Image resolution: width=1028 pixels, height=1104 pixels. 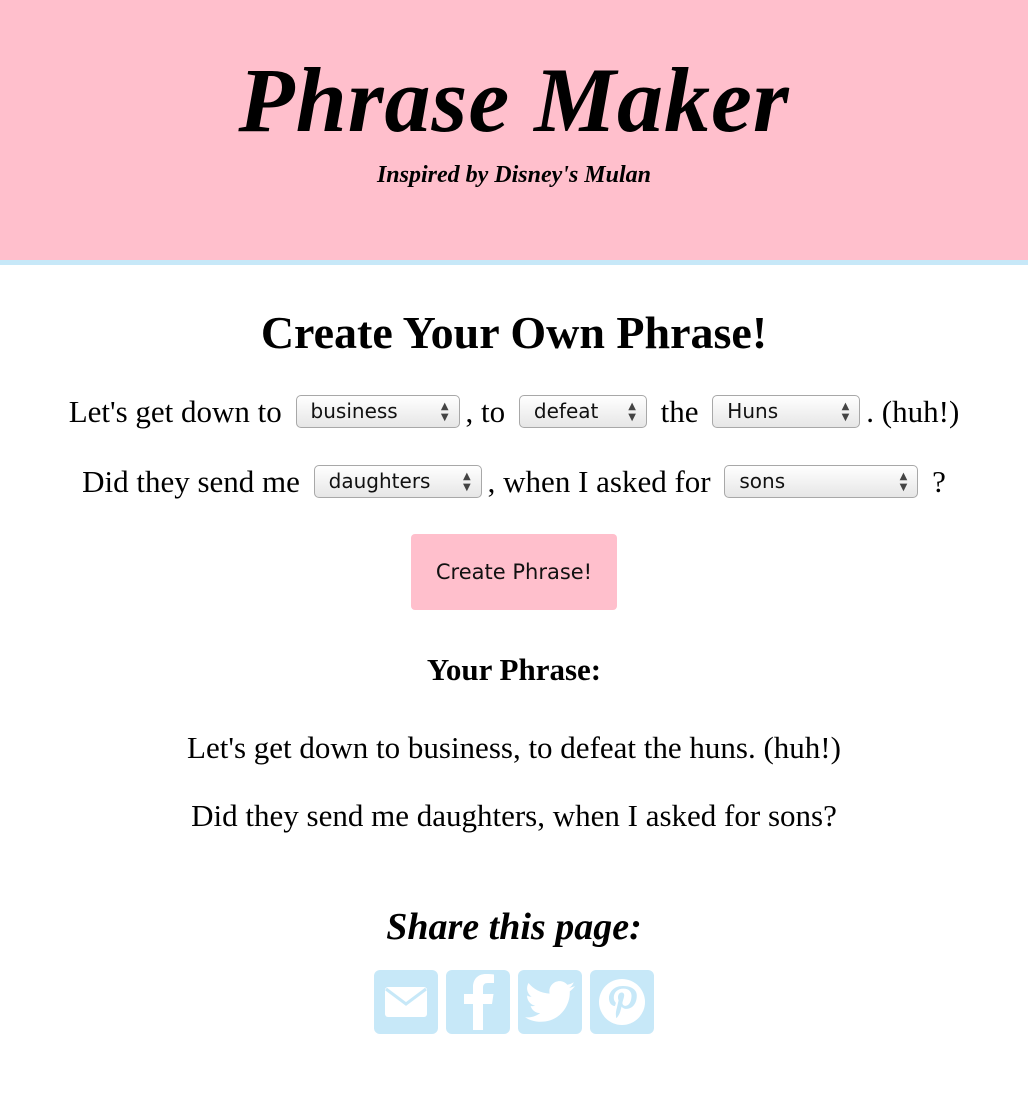 What do you see at coordinates (566, 411) in the screenshot?
I see `select-value: defeat` at bounding box center [566, 411].